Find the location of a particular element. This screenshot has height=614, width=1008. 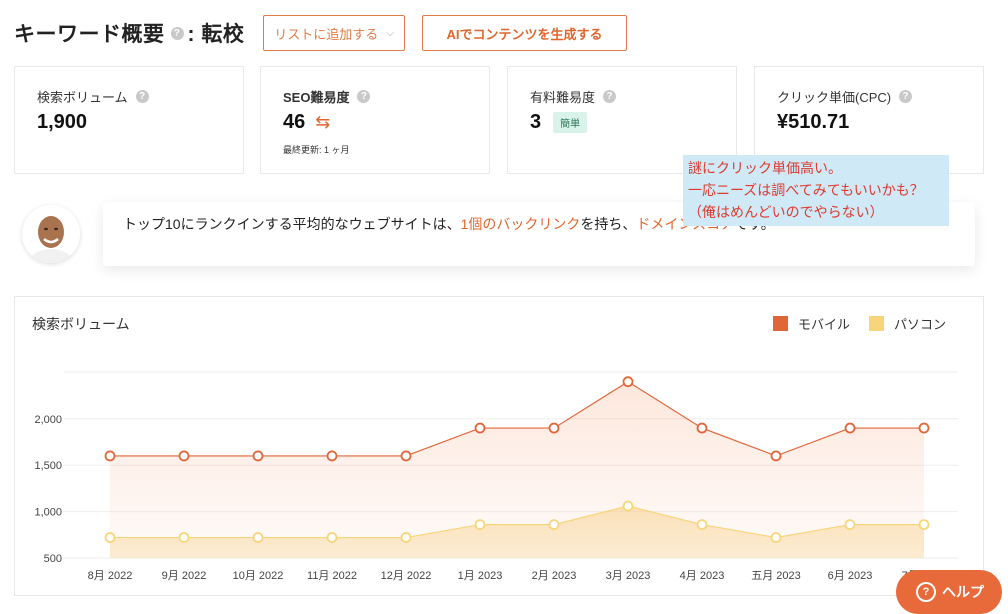

x-tick-label: 3月 2023 is located at coordinates (628, 576).